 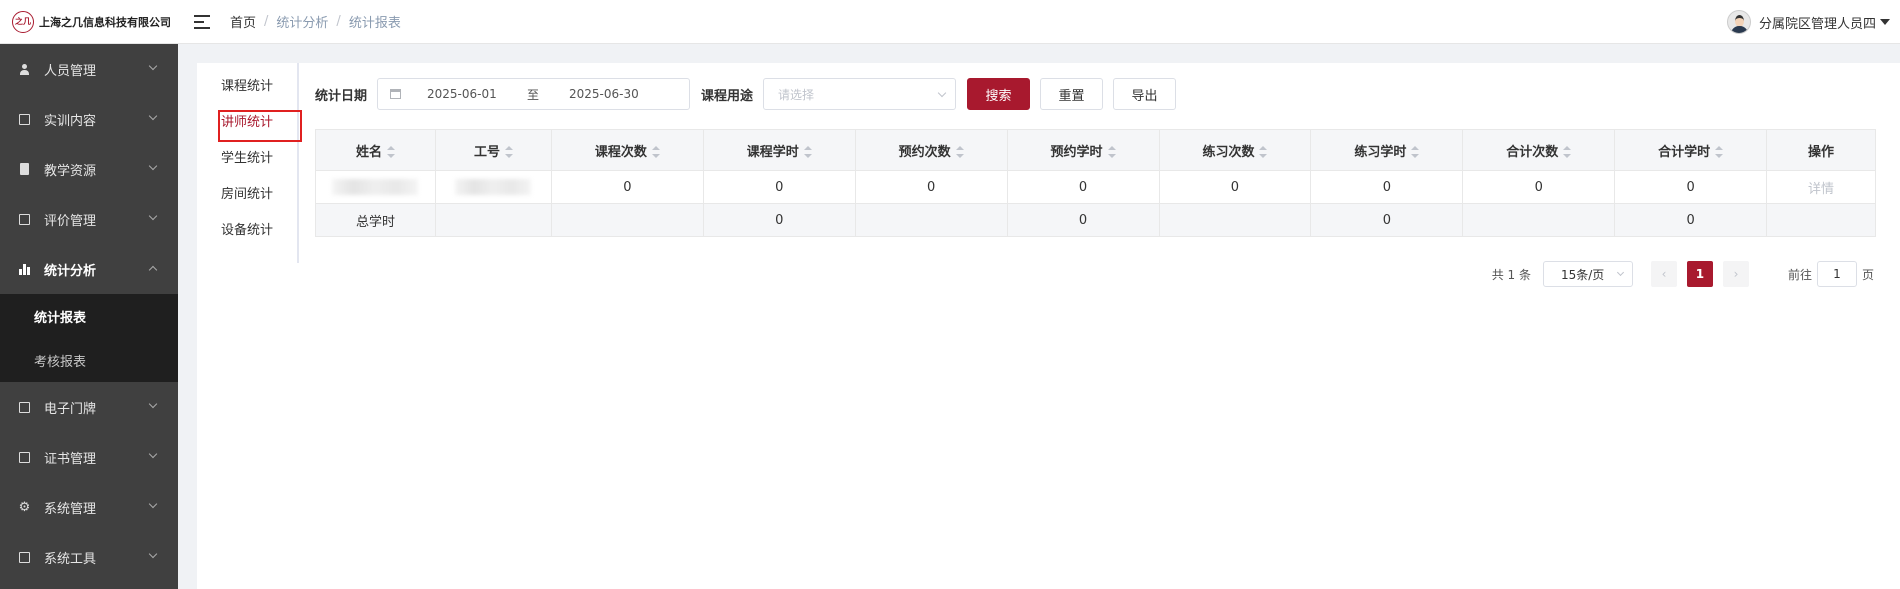 I want to click on tab-student-stats: 学生统计, so click(x=247, y=159).